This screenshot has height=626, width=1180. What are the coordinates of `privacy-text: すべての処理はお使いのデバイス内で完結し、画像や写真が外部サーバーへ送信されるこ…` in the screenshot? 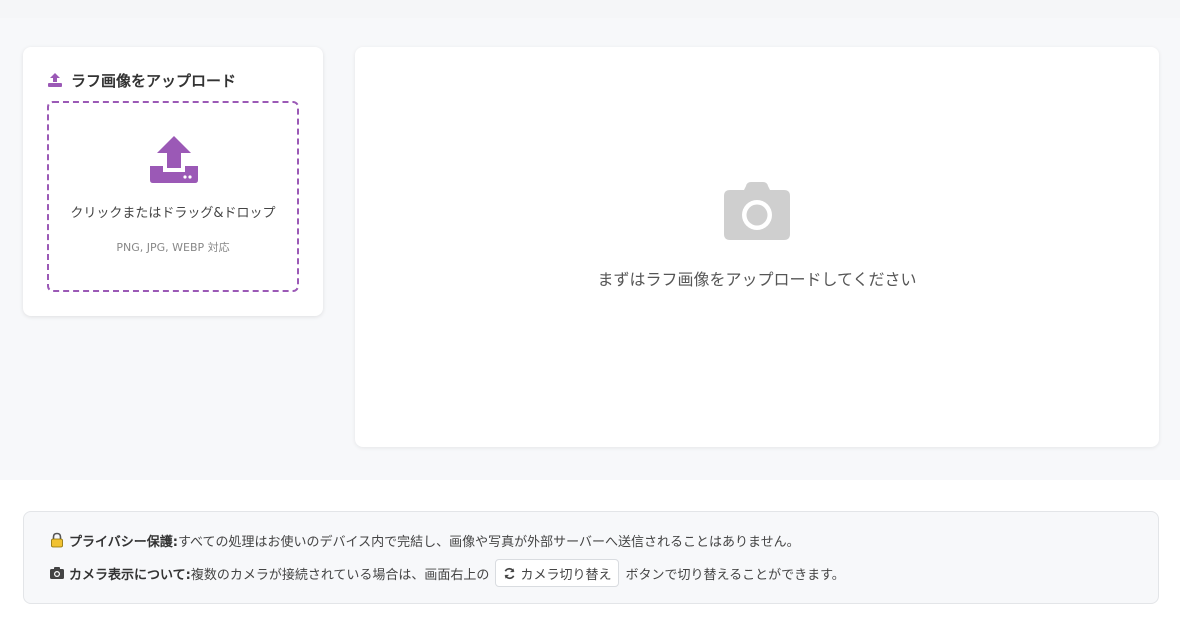 It's located at (488, 542).